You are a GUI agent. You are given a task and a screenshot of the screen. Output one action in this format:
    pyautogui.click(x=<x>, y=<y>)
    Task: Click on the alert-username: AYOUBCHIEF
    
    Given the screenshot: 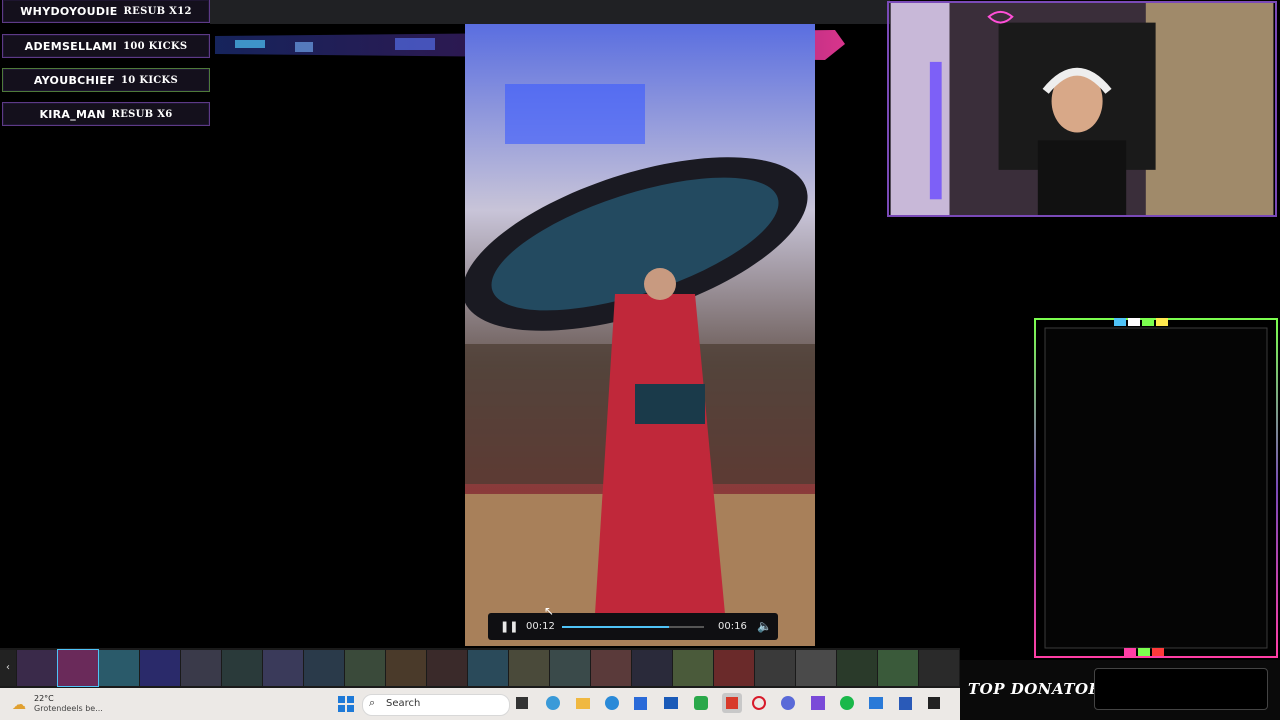 What is the action you would take?
    pyautogui.click(x=74, y=80)
    